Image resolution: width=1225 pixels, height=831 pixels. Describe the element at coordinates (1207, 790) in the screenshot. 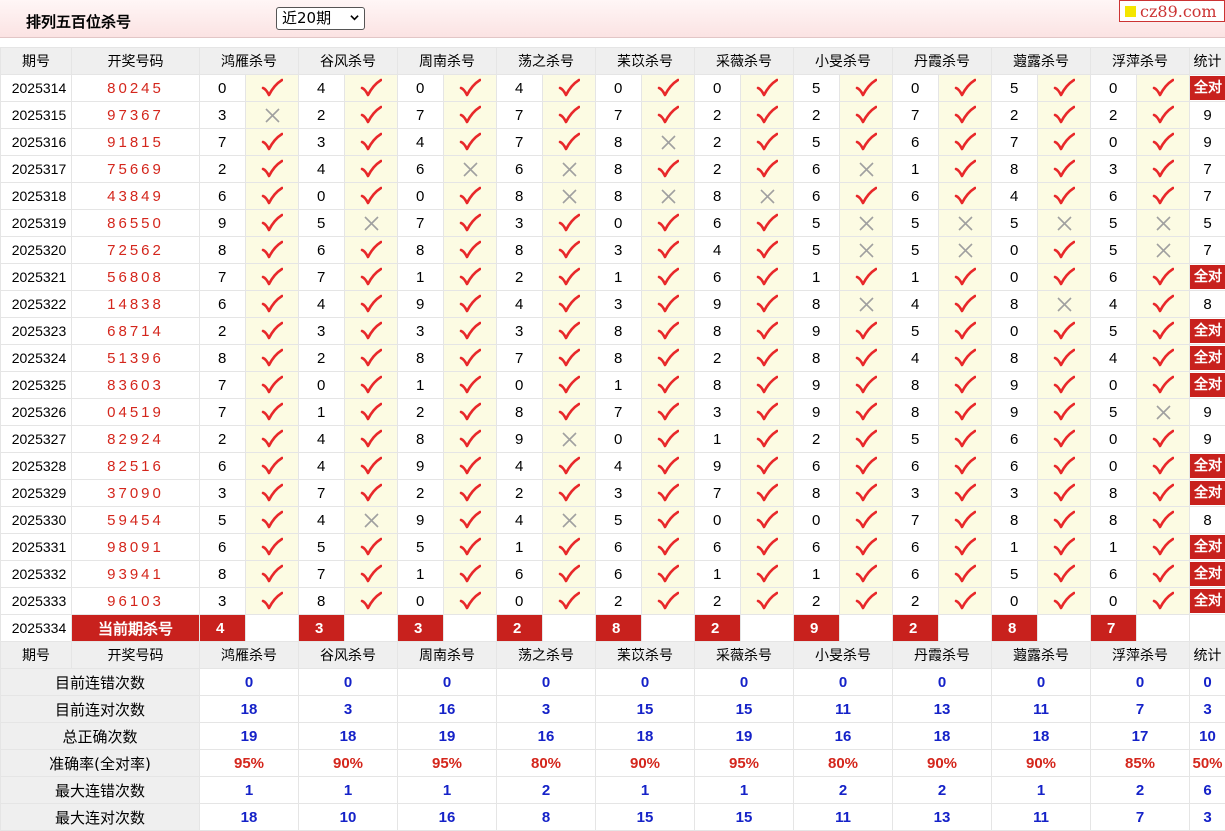

I see `summary-stat: 6` at that location.